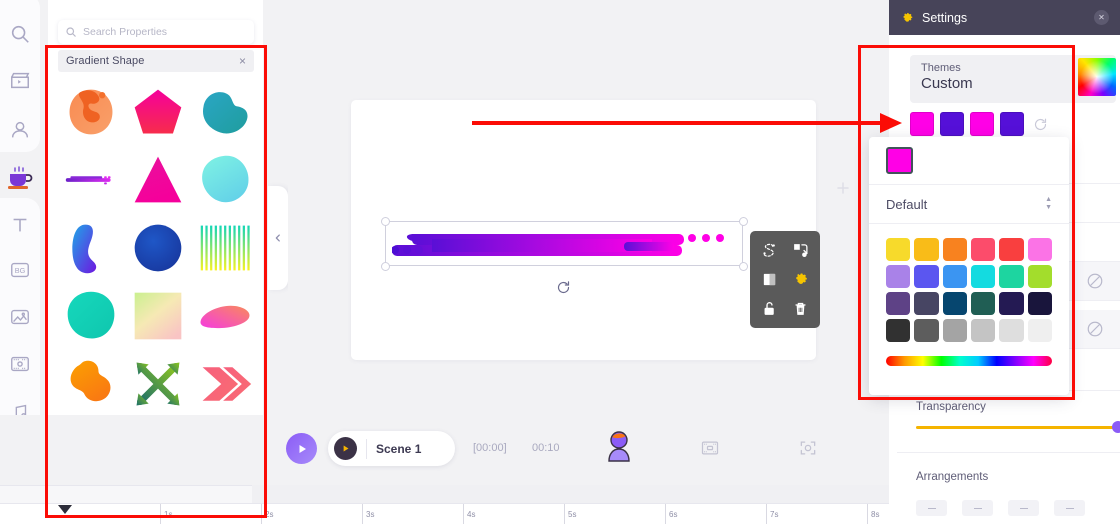 Image resolution: width=1120 pixels, height=524 pixels. I want to click on color-wheel-icon, so click(1097, 77).